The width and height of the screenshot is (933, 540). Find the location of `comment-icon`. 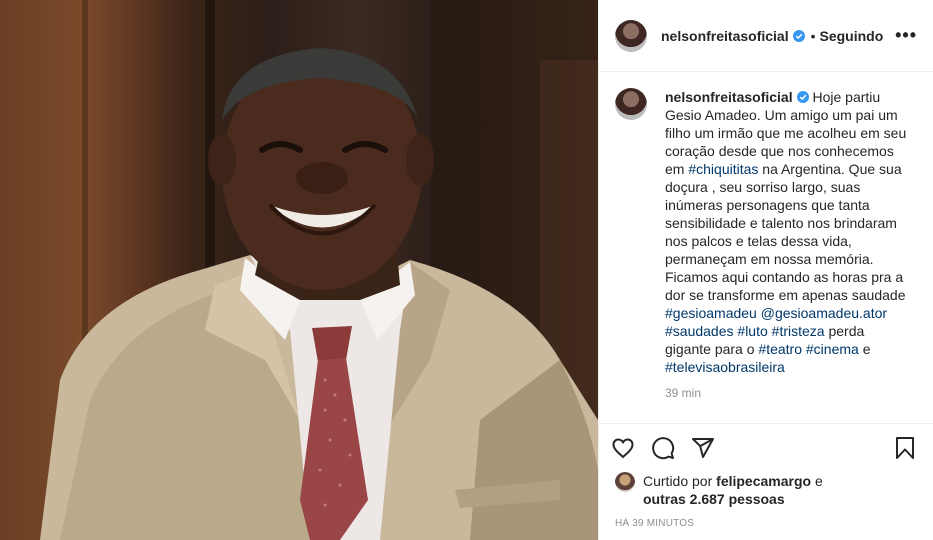

comment-icon is located at coordinates (663, 448).